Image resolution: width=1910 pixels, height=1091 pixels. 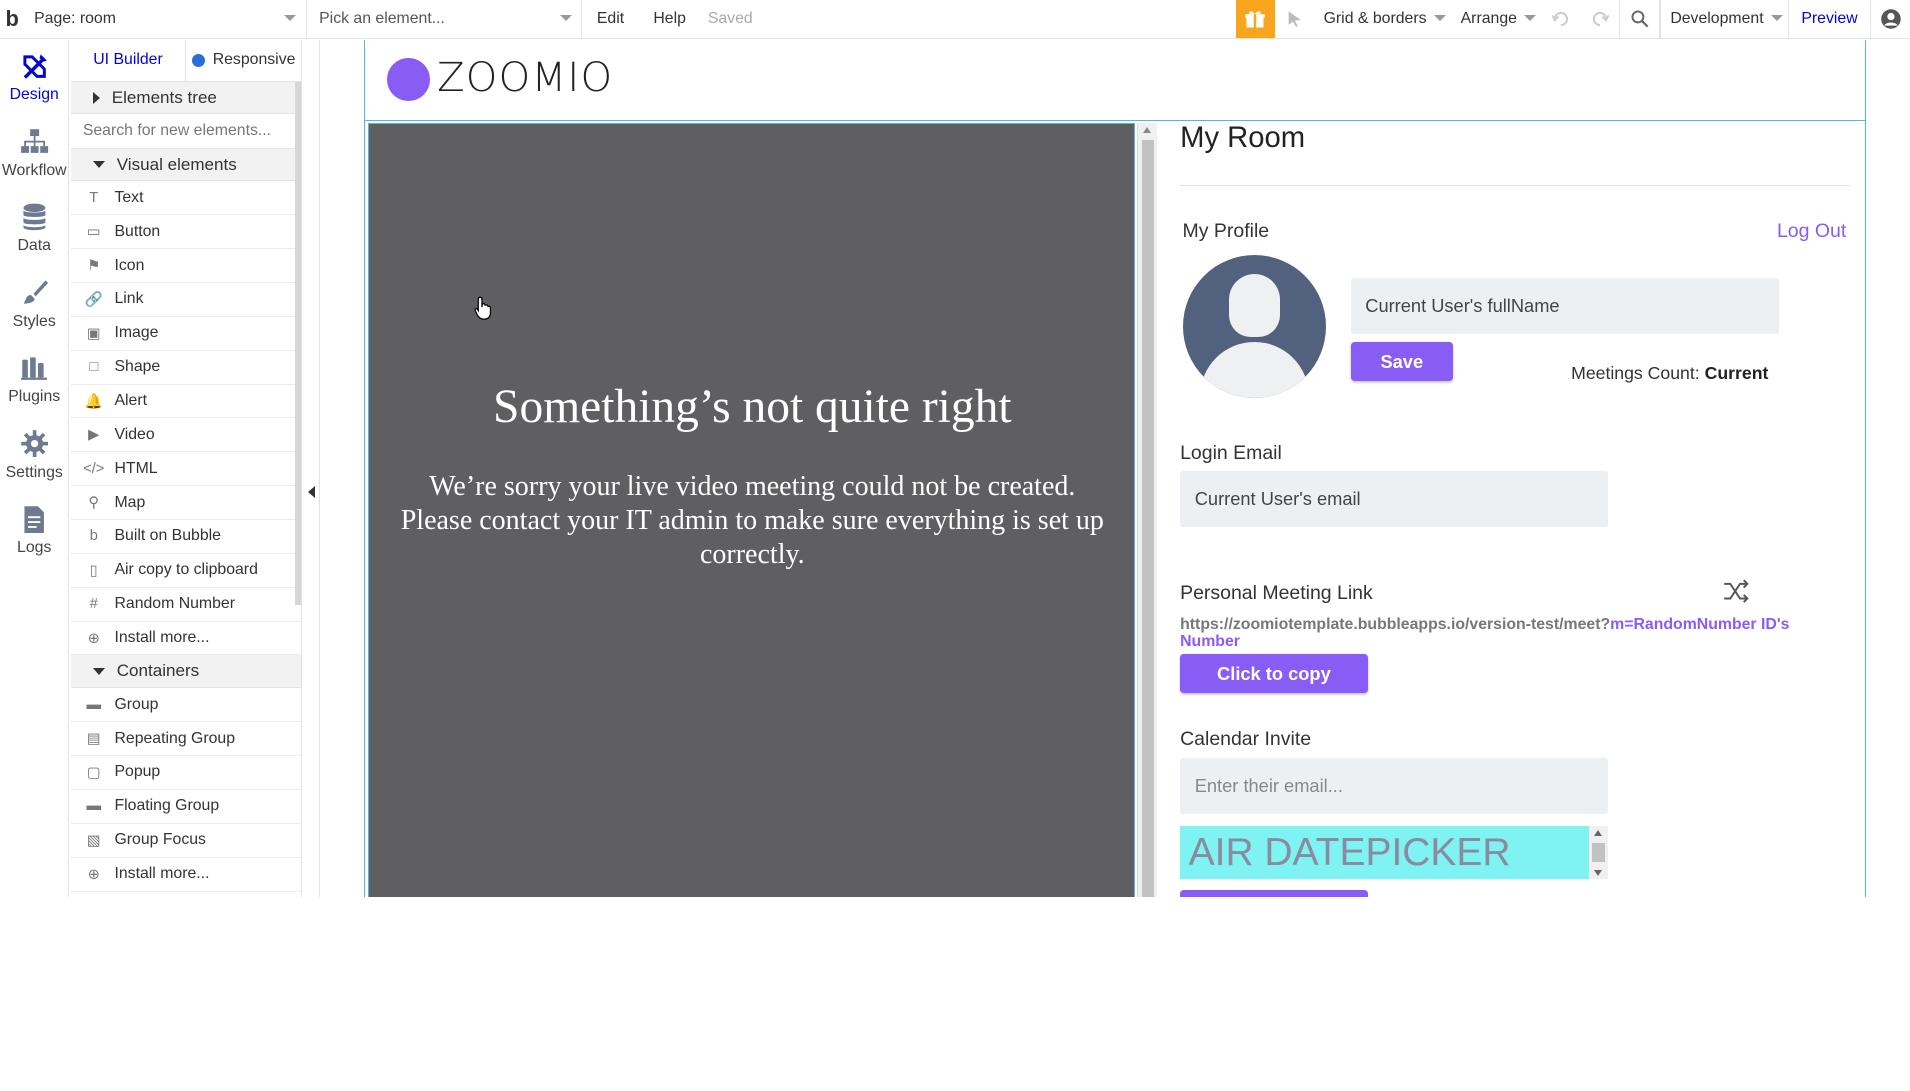 I want to click on palette-item: </> HTML, so click(x=186, y=469).